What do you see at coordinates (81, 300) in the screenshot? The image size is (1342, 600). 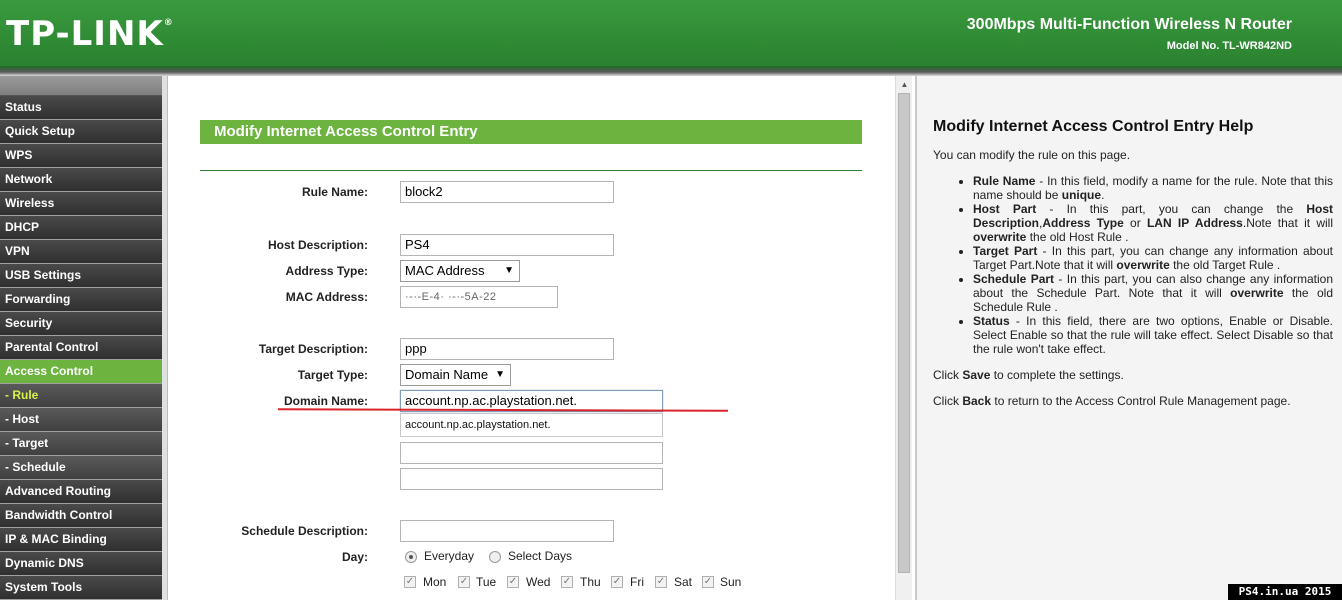 I see `sidebar-item-forwarding: Forwarding` at bounding box center [81, 300].